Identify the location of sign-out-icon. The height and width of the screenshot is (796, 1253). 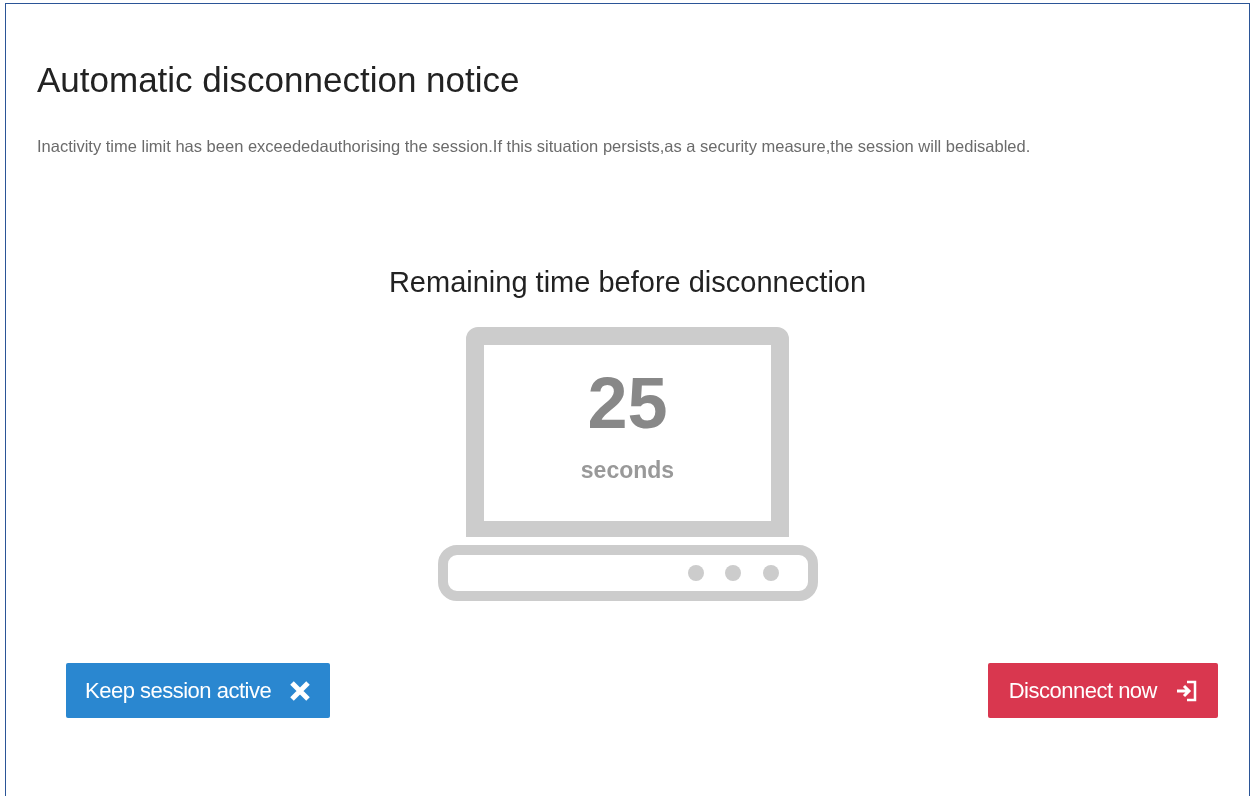
(1186, 690).